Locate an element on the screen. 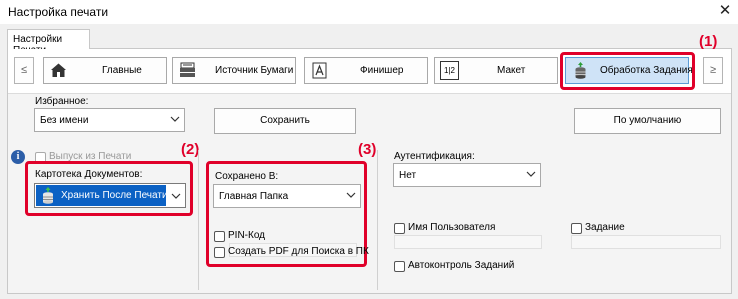 Image resolution: width=738 pixels, height=299 pixels. job-audit-checkbox is located at coordinates (399, 266).